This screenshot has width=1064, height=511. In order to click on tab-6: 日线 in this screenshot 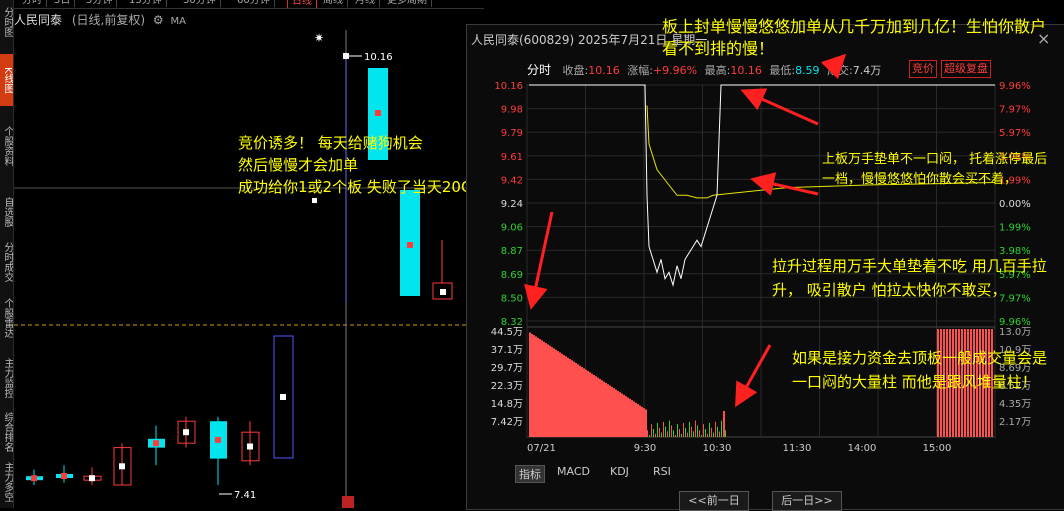, I will do `click(302, 4)`.